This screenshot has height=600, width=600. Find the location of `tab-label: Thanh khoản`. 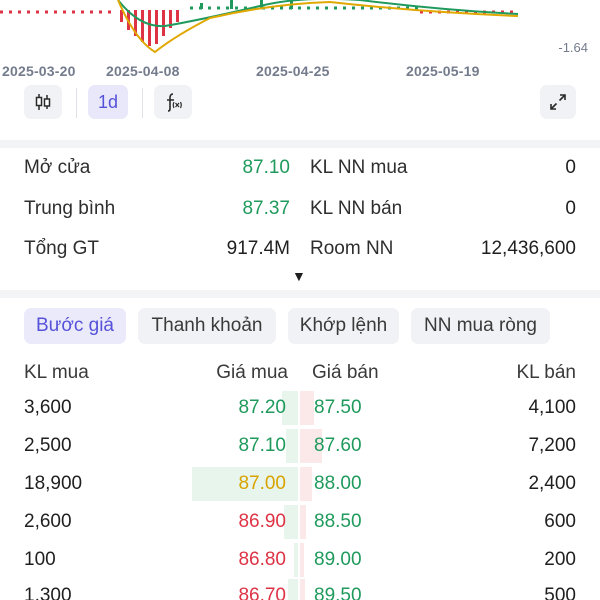

tab-label: Thanh khoản is located at coordinates (207, 325).